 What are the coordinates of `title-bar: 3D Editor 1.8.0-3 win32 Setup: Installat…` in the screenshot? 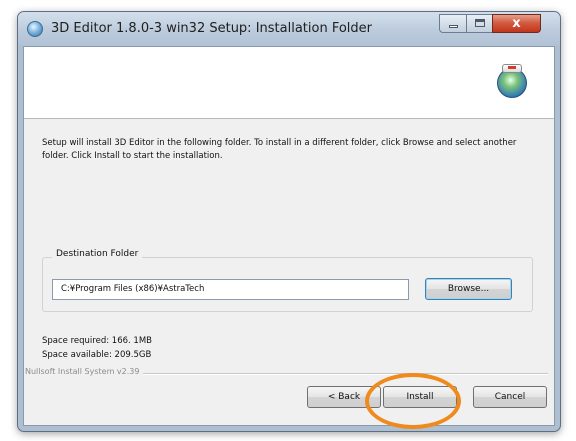 It's located at (289, 29).